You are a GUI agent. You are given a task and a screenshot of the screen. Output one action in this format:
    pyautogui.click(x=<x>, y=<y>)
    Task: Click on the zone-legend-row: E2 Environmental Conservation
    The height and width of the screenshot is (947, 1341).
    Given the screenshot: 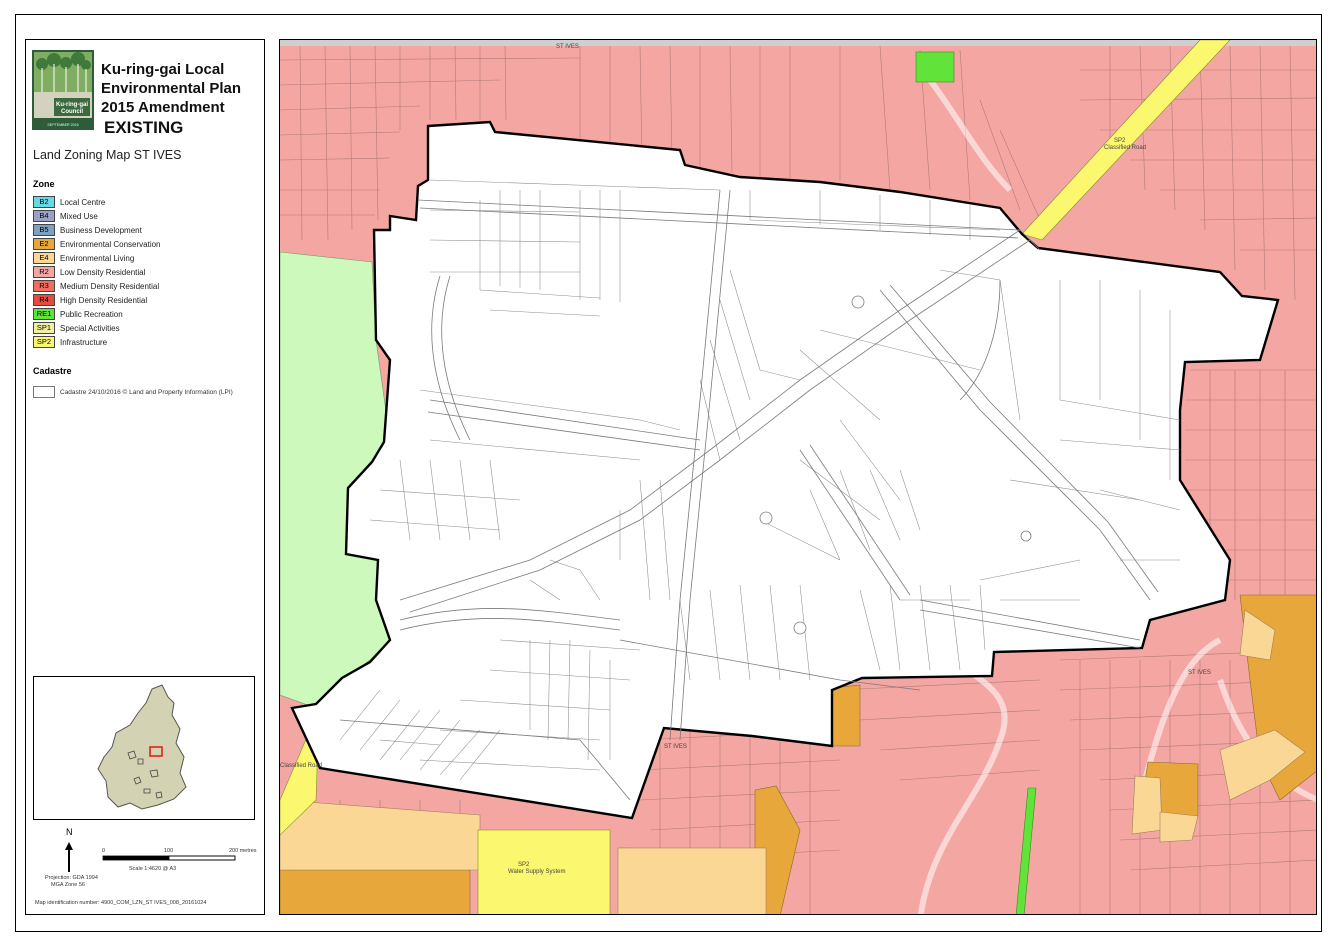 What is the action you would take?
    pyautogui.click(x=97, y=244)
    